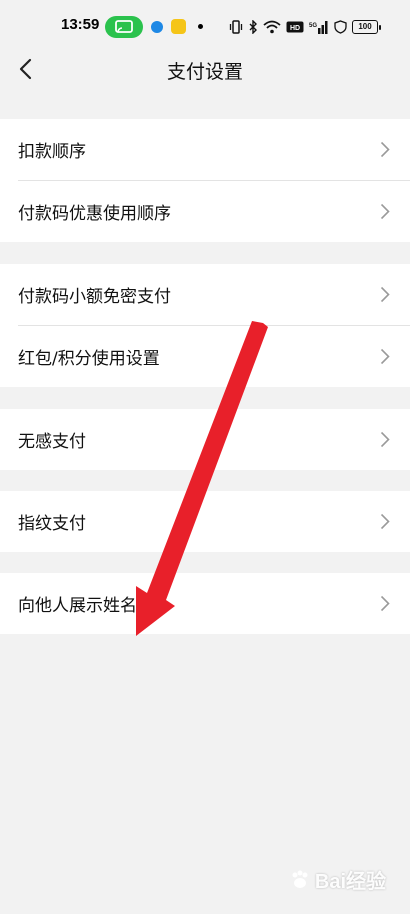  I want to click on settings-group-payment: 付款码小额免密支付 红包/积分使用设置, so click(205, 325).